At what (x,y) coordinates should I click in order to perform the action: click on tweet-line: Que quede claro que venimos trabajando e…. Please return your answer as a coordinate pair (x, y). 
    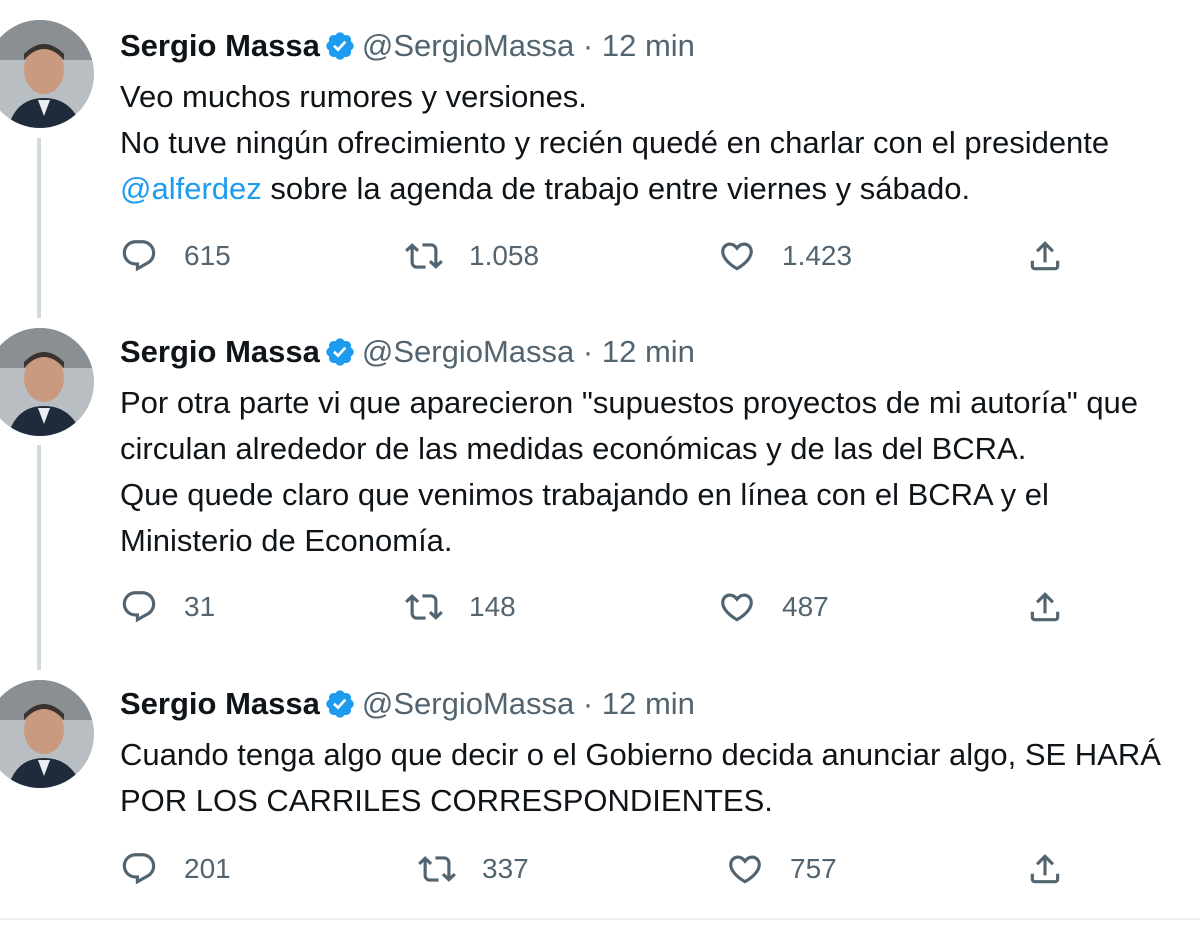
    Looking at the image, I should click on (584, 494).